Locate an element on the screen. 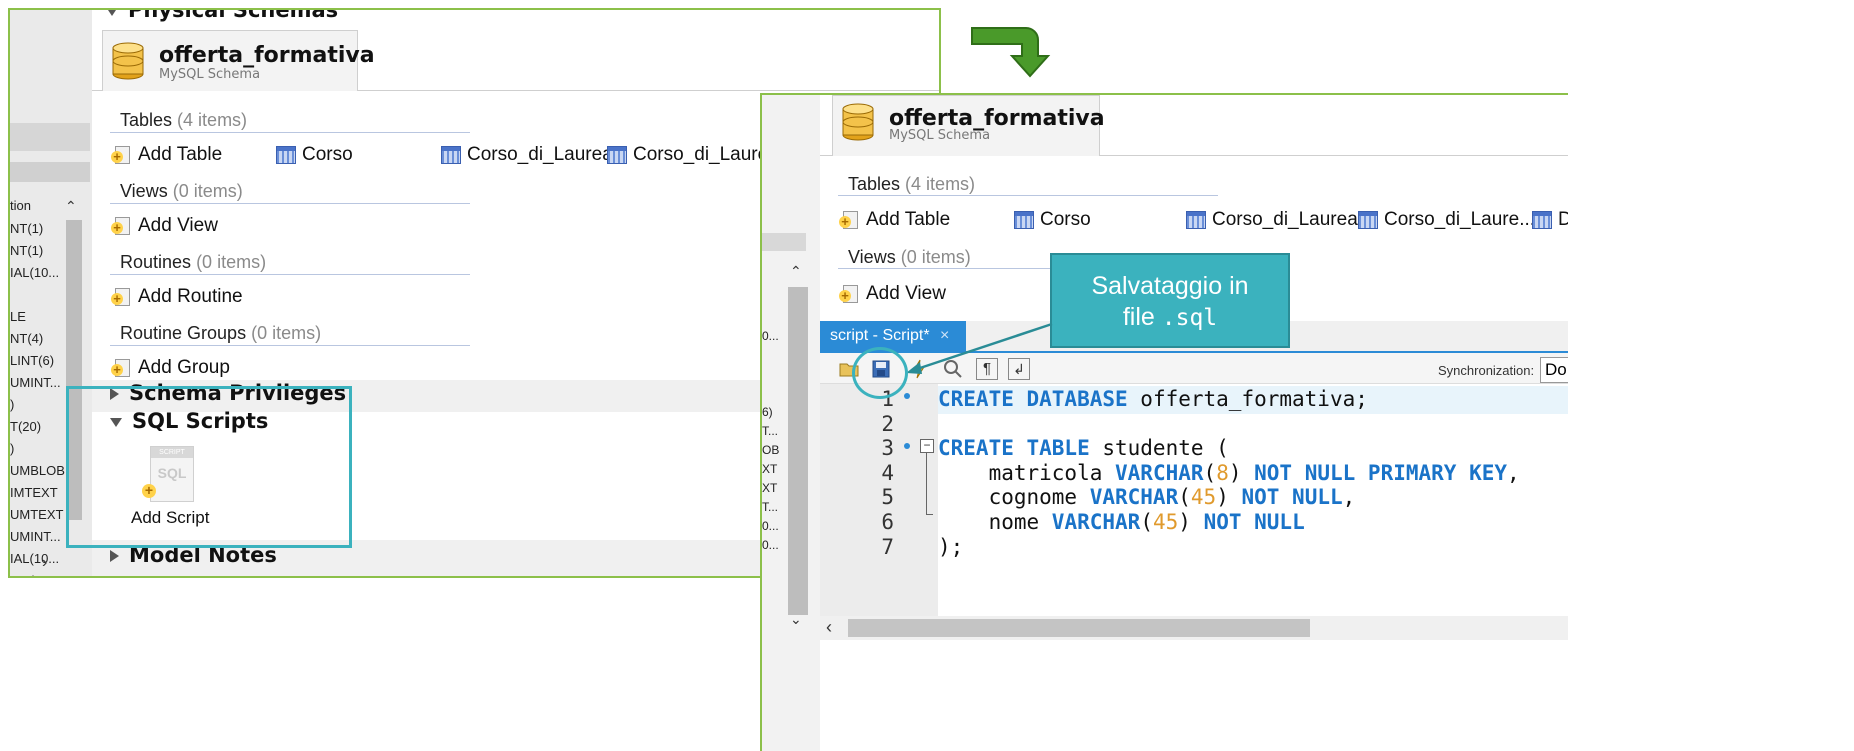  save-callout-box: Salvataggio in file .sql is located at coordinates (1170, 300).